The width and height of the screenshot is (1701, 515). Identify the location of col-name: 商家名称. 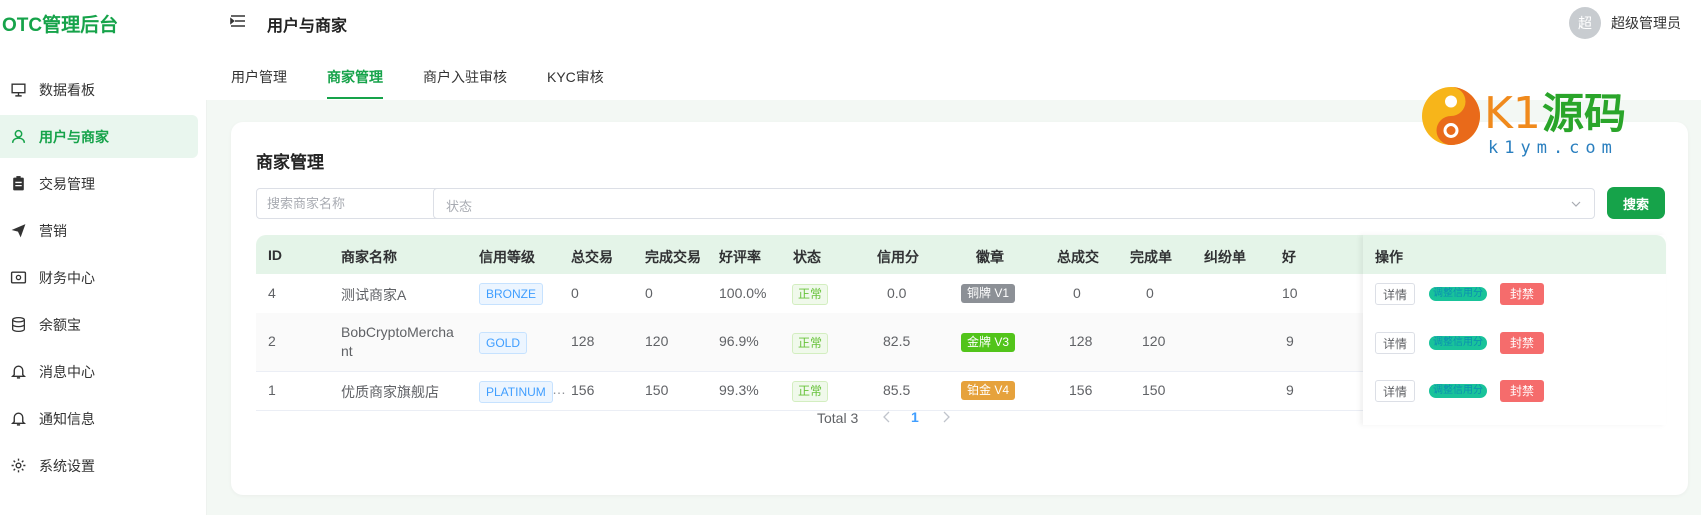
(369, 257).